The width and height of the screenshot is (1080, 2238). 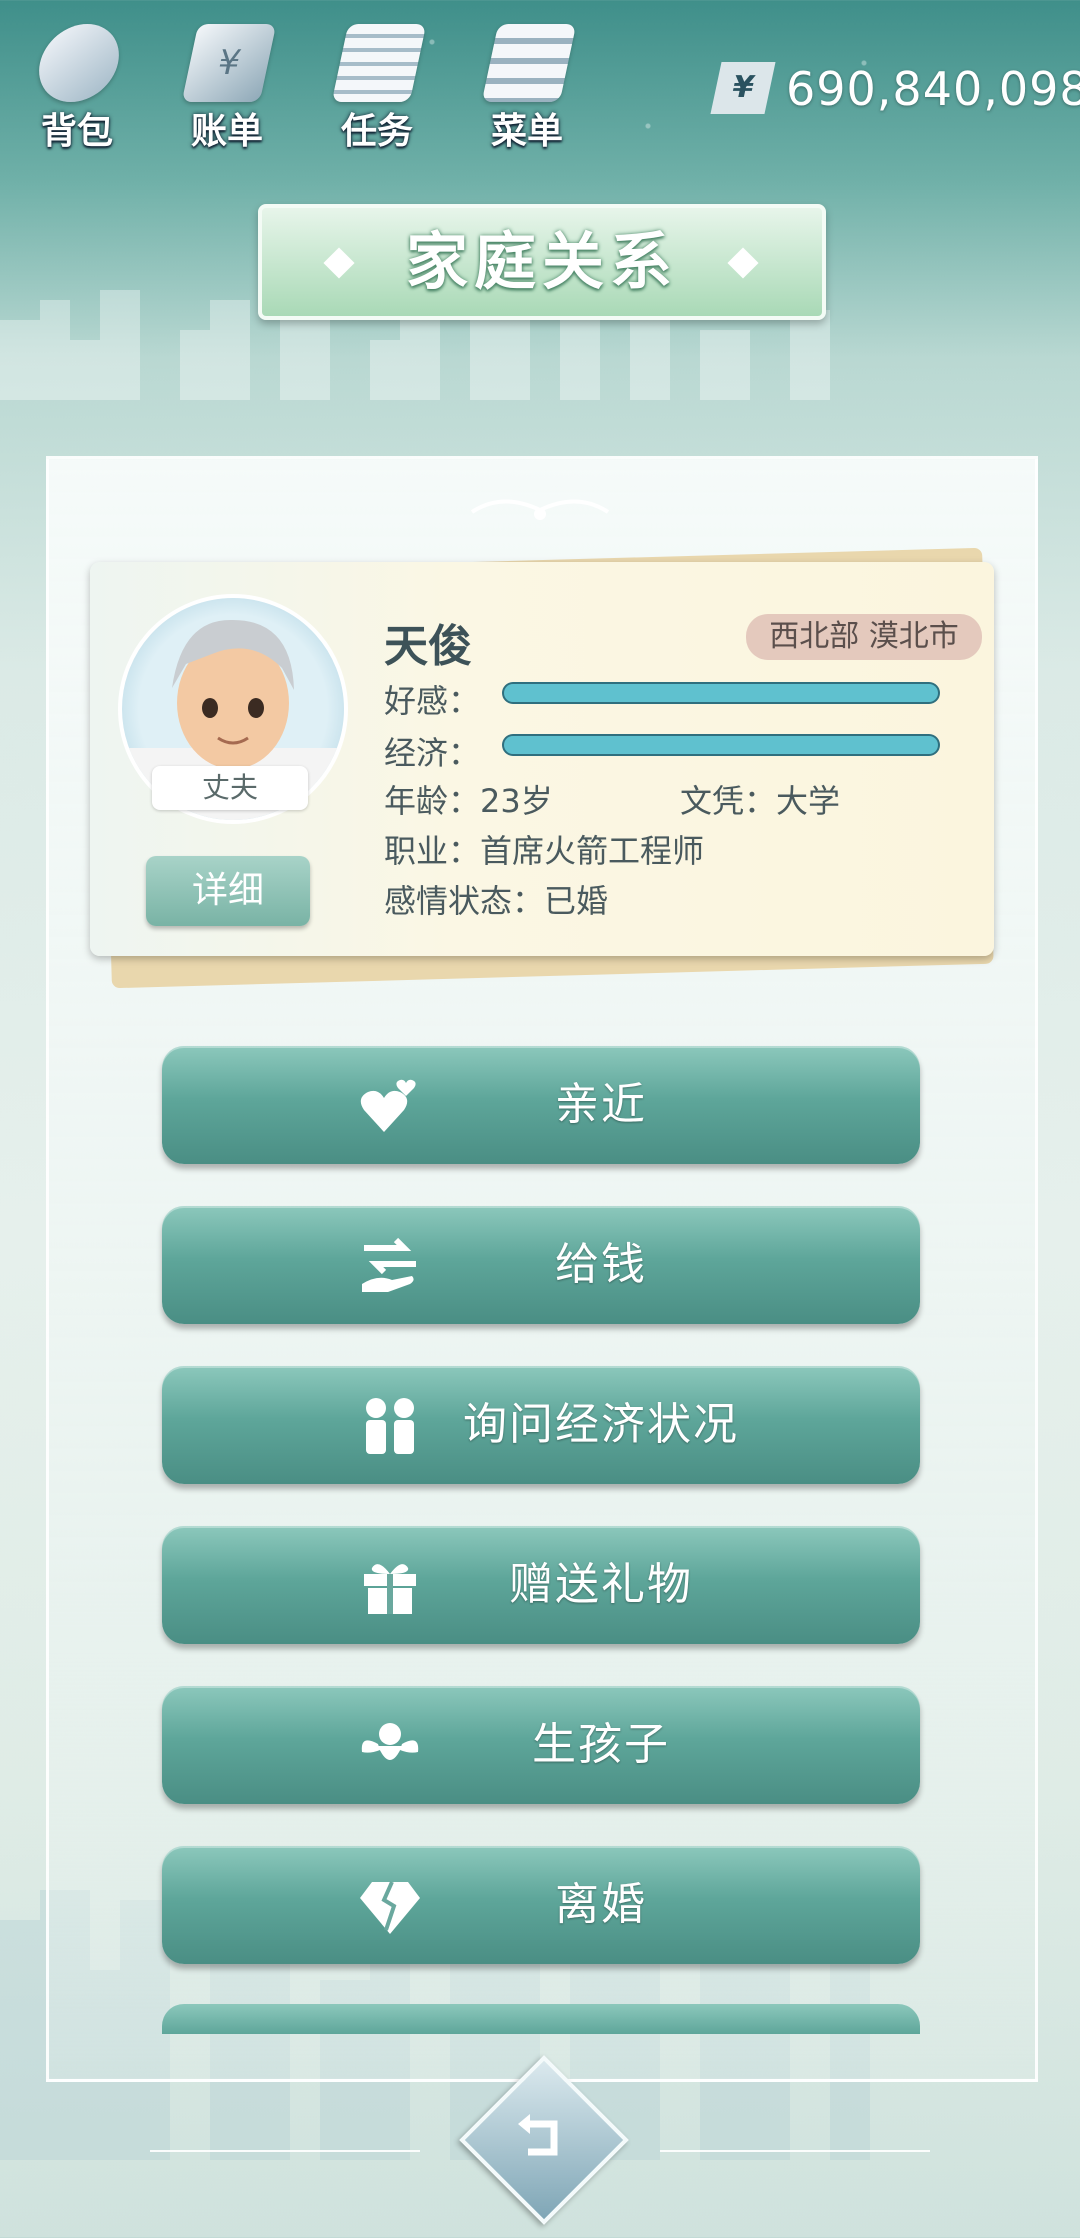 What do you see at coordinates (76, 131) in the screenshot?
I see `backpack-label: 背包` at bounding box center [76, 131].